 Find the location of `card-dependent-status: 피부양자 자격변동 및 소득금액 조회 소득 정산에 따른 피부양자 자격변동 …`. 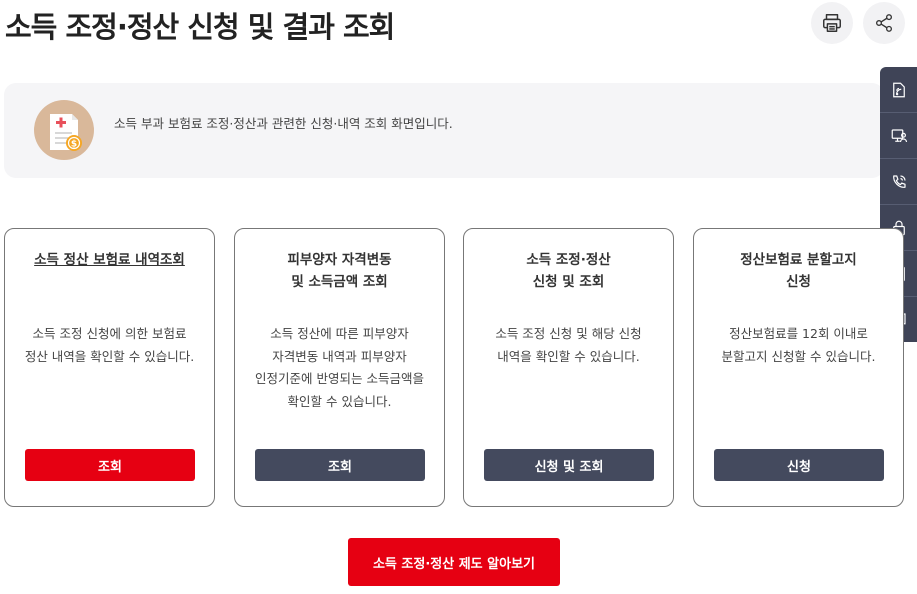

card-dependent-status: 피부양자 자격변동 및 소득금액 조회 소득 정산에 따른 피부양자 자격변동 … is located at coordinates (339, 367).